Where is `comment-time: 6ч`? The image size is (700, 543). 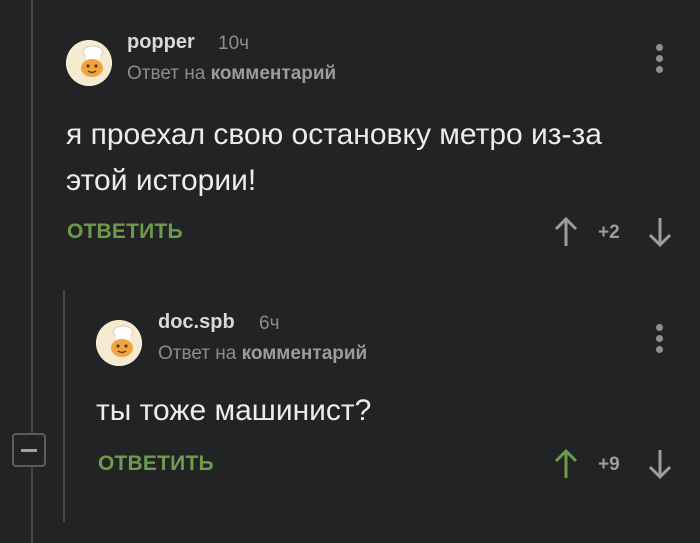
comment-time: 6ч is located at coordinates (269, 323).